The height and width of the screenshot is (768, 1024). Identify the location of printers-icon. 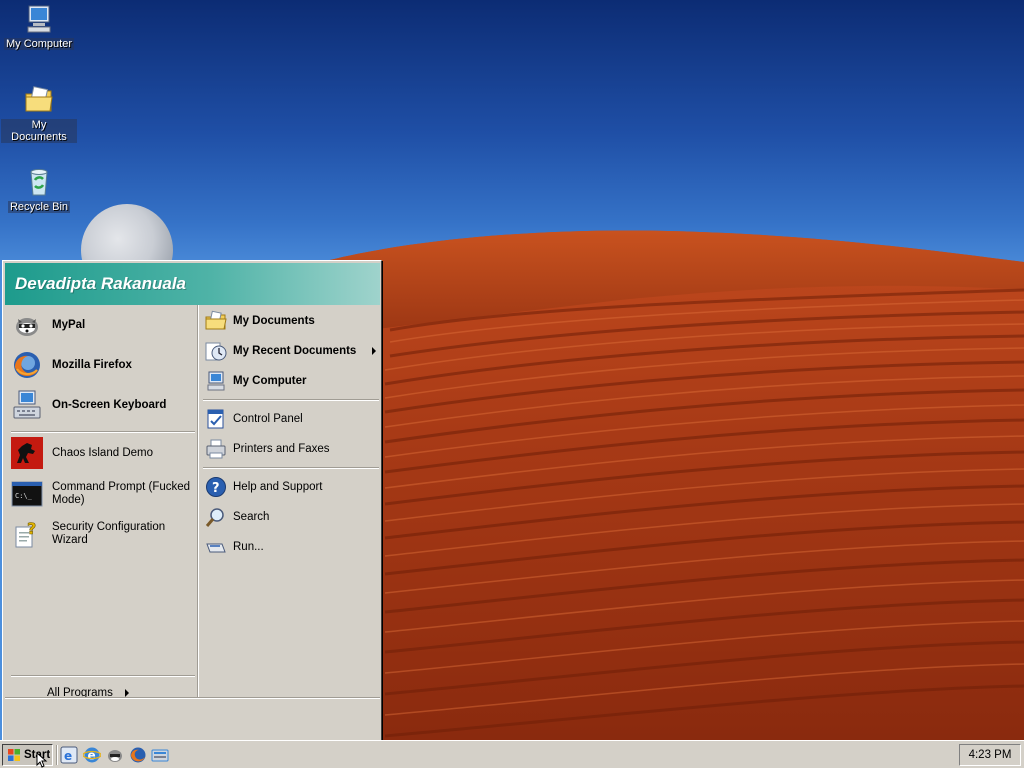
(216, 449).